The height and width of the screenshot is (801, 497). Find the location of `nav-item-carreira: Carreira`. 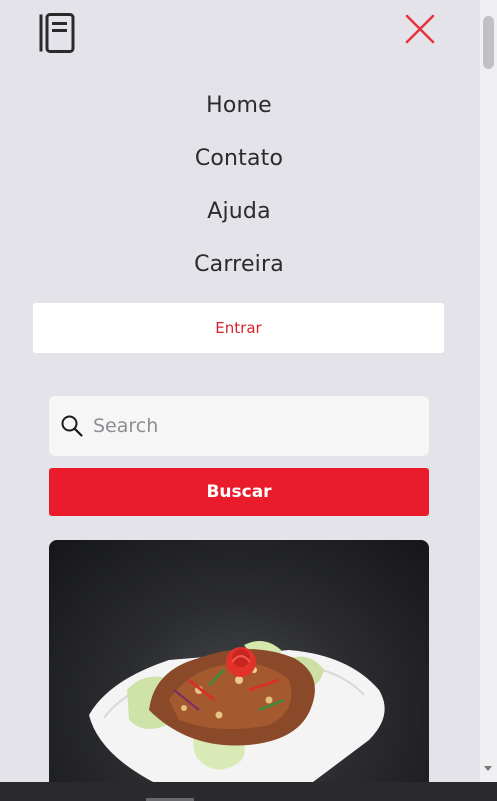

nav-item-carreira: Carreira is located at coordinates (239, 273).